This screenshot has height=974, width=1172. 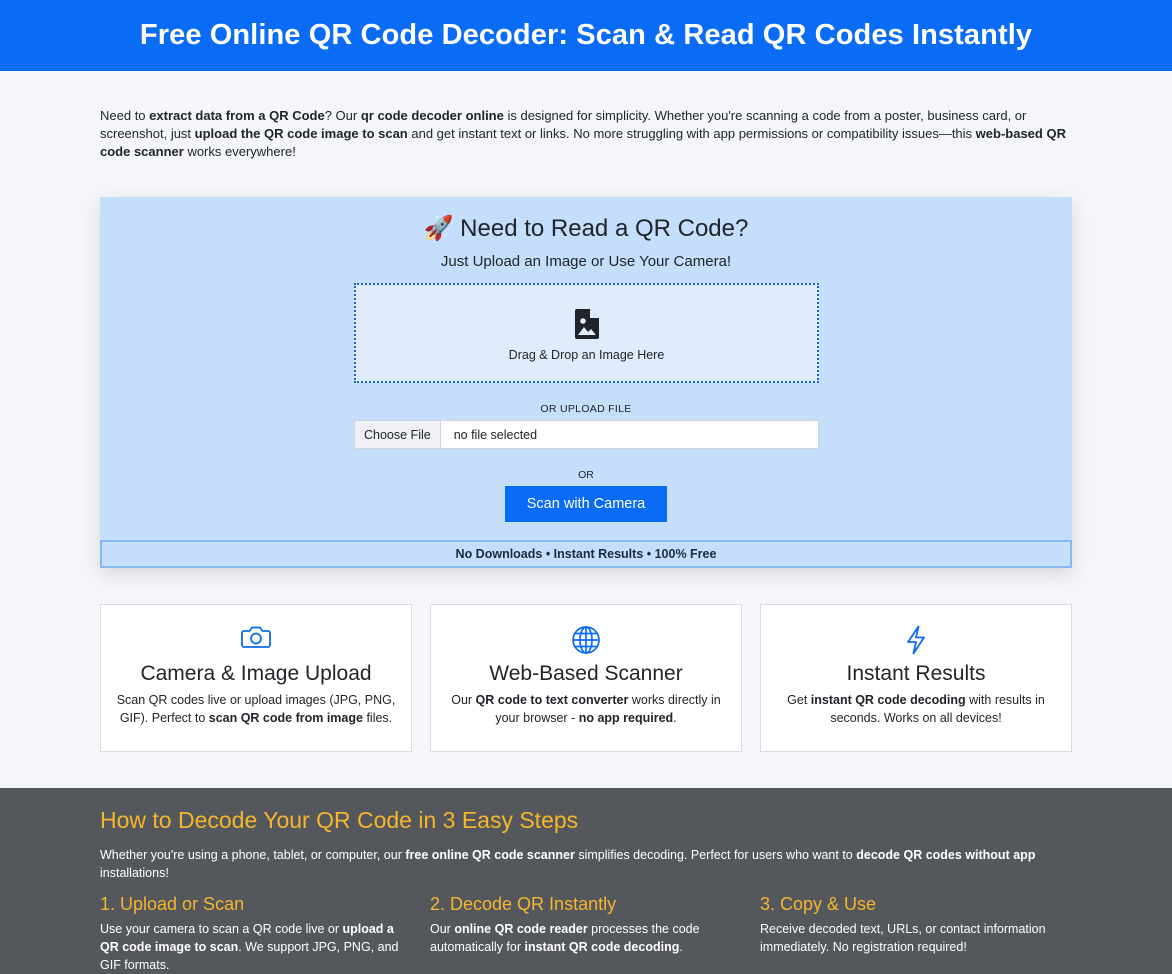 I want to click on step-bold: online QR code reader, so click(x=521, y=929).